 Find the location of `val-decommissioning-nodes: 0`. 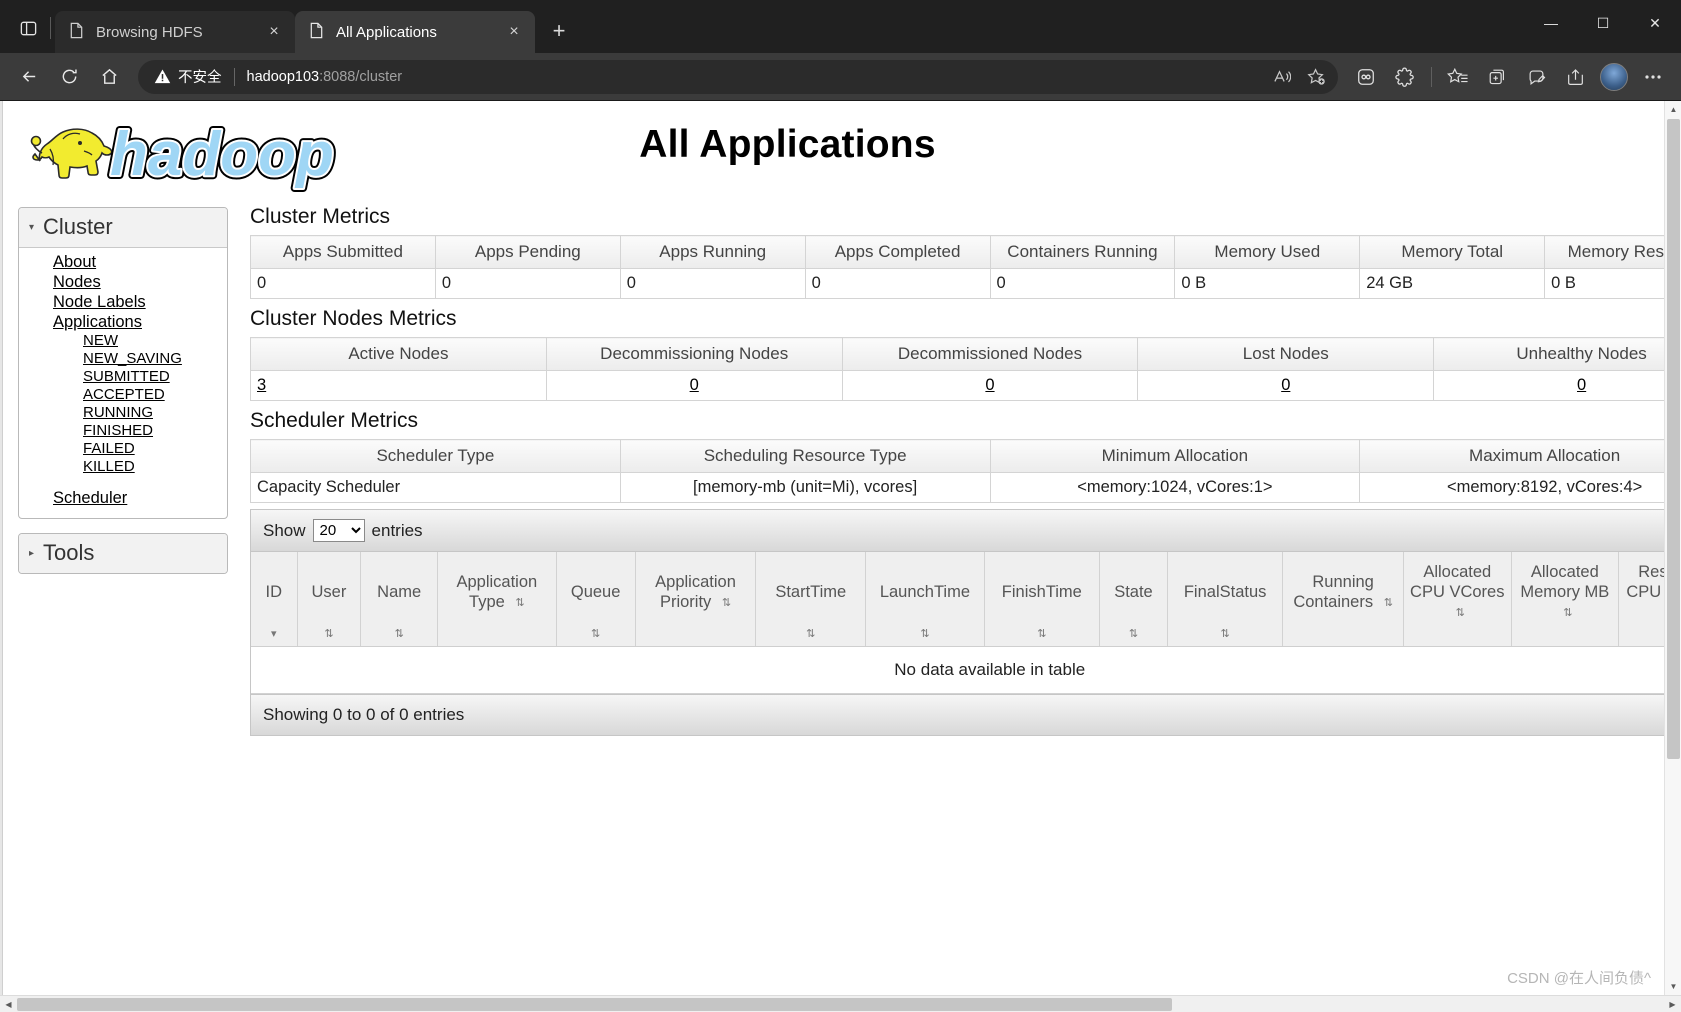

val-decommissioning-nodes: 0 is located at coordinates (694, 385).